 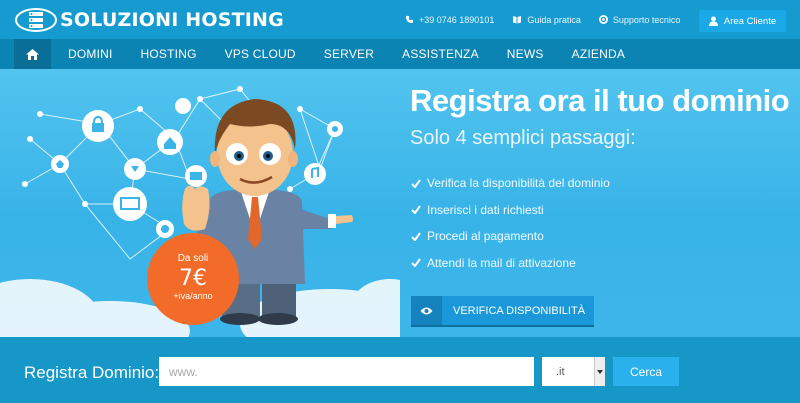 I want to click on guide-link: Guida pratica, so click(x=546, y=20).